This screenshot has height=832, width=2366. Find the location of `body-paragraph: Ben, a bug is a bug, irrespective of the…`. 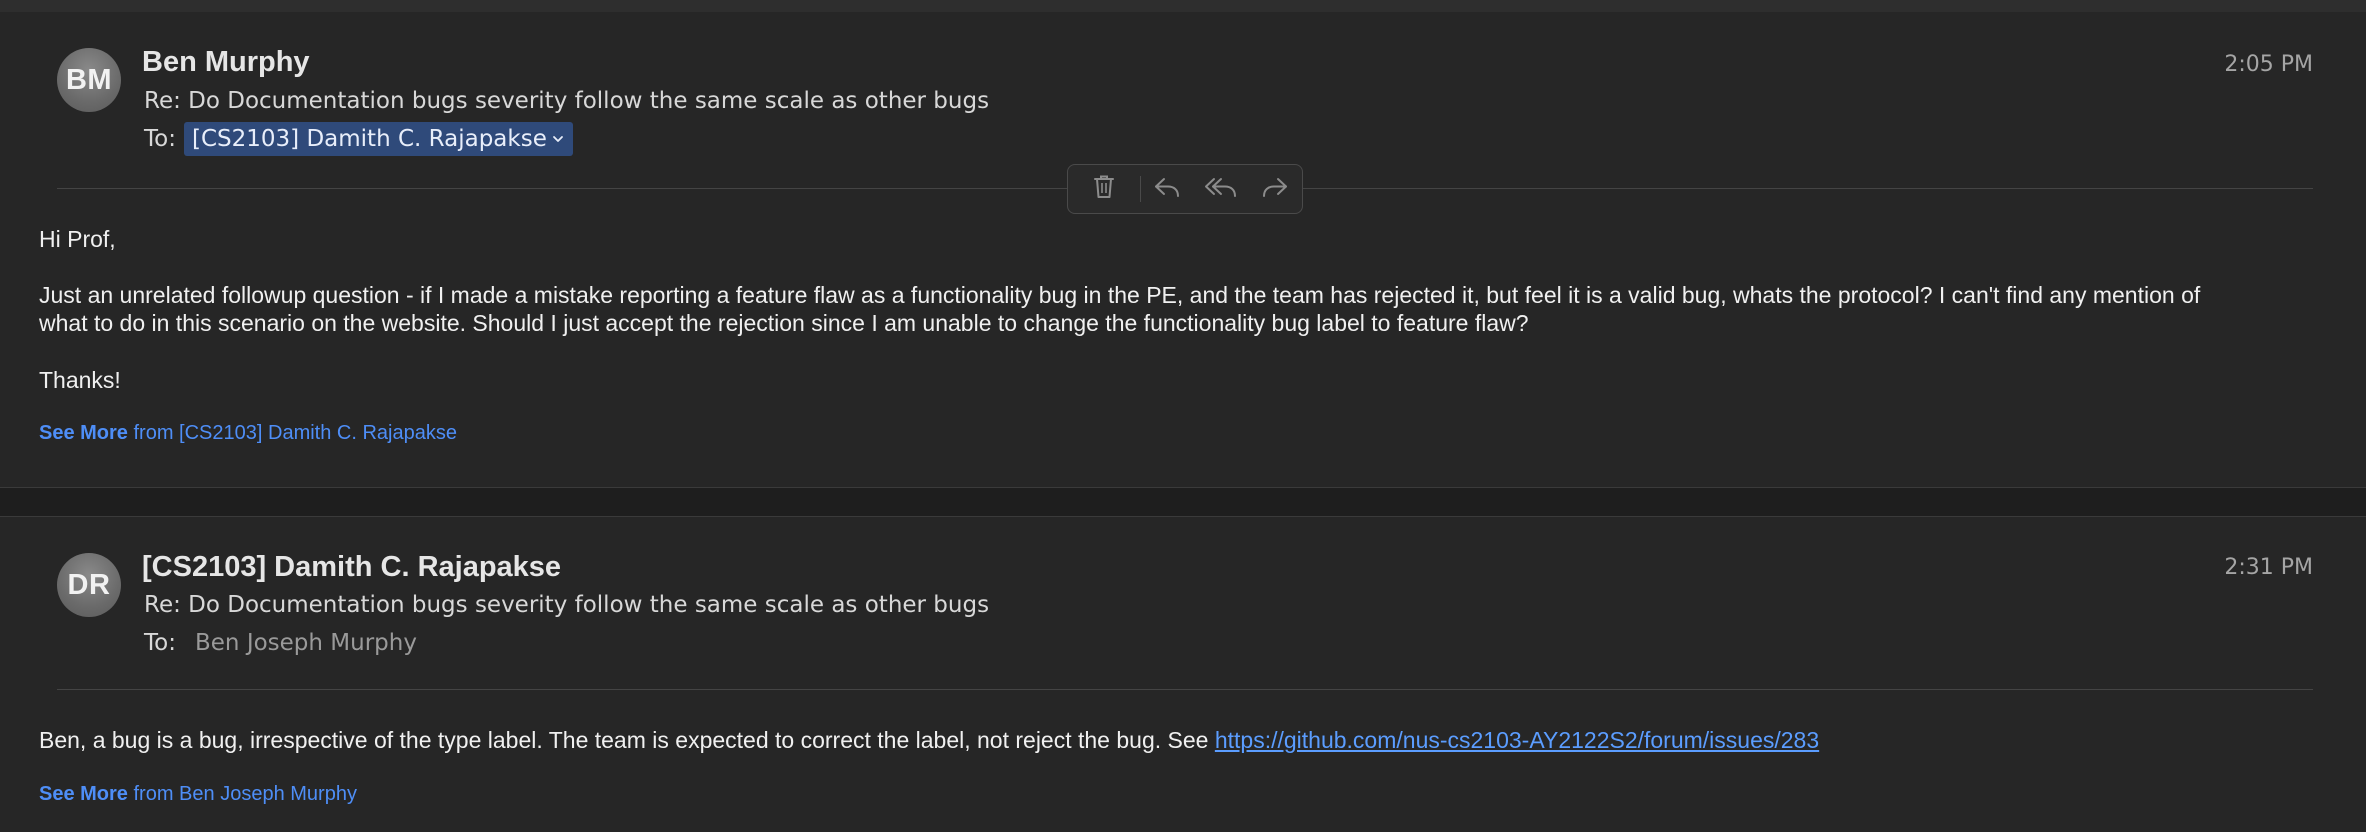

body-paragraph: Ben, a bug is a bug, irrespective of the… is located at coordinates (1184, 740).